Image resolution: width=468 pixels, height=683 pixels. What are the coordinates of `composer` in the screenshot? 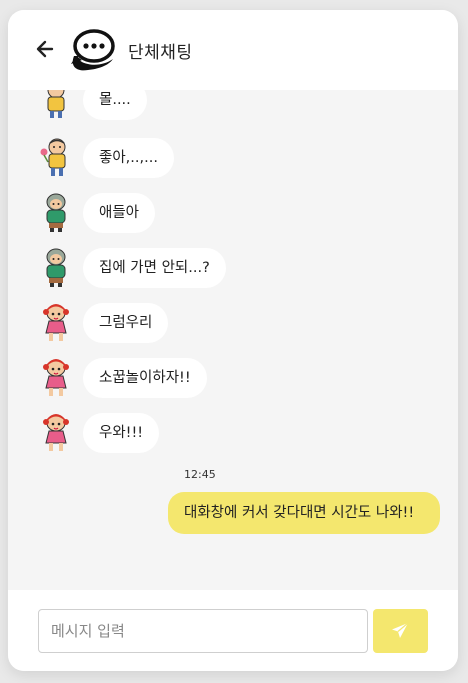 It's located at (233, 630).